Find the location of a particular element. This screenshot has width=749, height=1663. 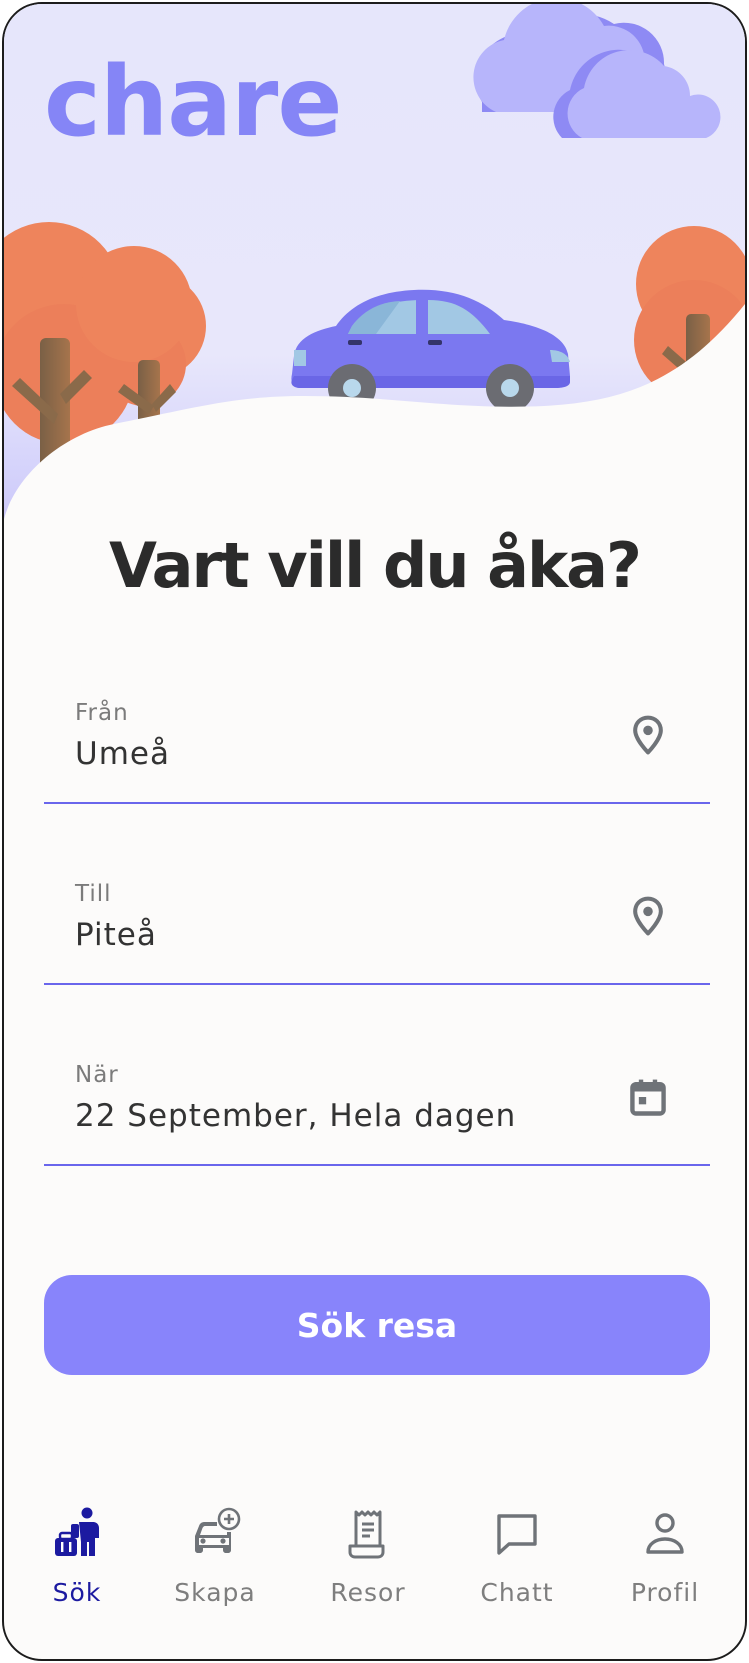

tab-chat: Chatt is located at coordinates (517, 1554).